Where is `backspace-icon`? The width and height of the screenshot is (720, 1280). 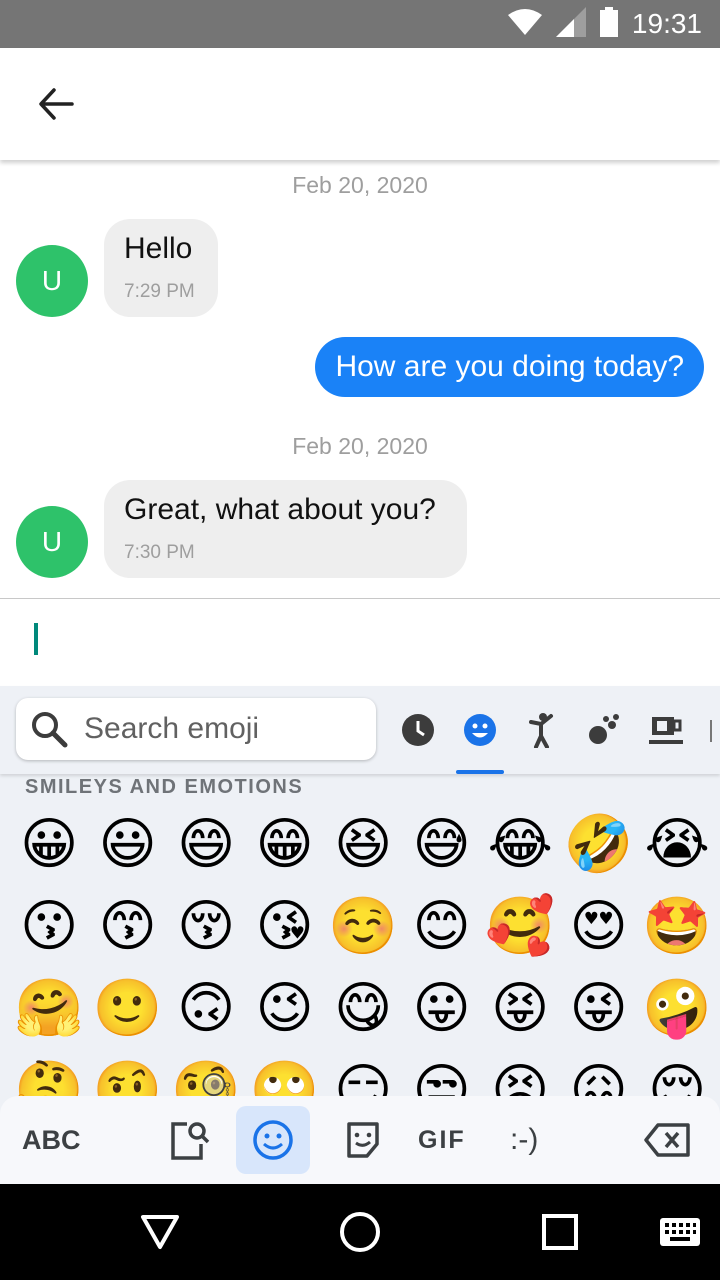
backspace-icon is located at coordinates (667, 1140).